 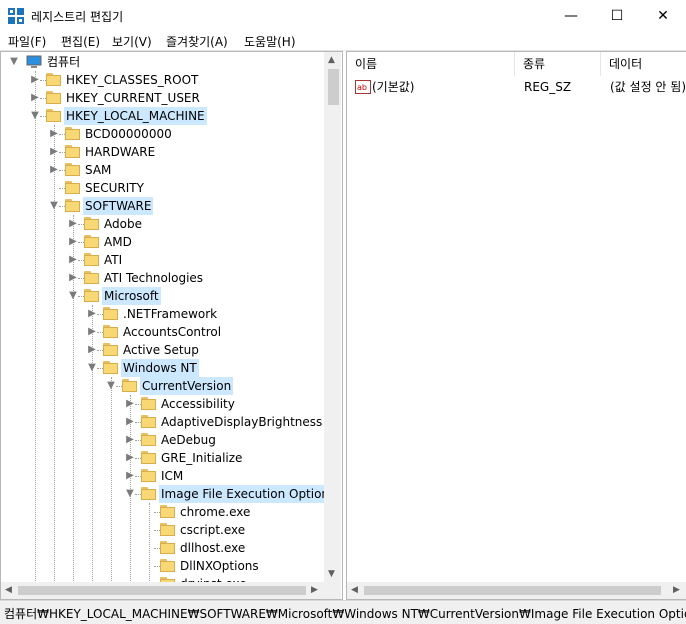 What do you see at coordinates (213, 548) in the screenshot?
I see `tree-item-label: dllhost.exe` at bounding box center [213, 548].